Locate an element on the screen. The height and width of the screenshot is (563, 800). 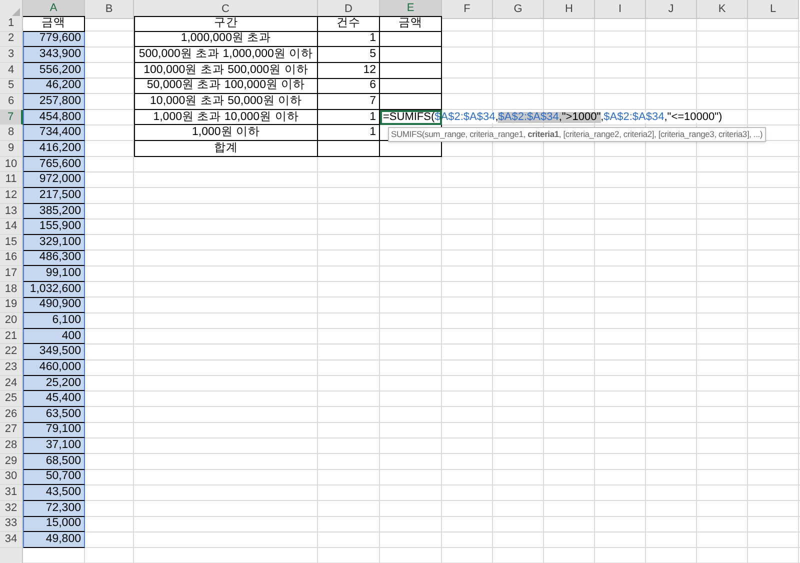
column-header: K is located at coordinates (722, 9).